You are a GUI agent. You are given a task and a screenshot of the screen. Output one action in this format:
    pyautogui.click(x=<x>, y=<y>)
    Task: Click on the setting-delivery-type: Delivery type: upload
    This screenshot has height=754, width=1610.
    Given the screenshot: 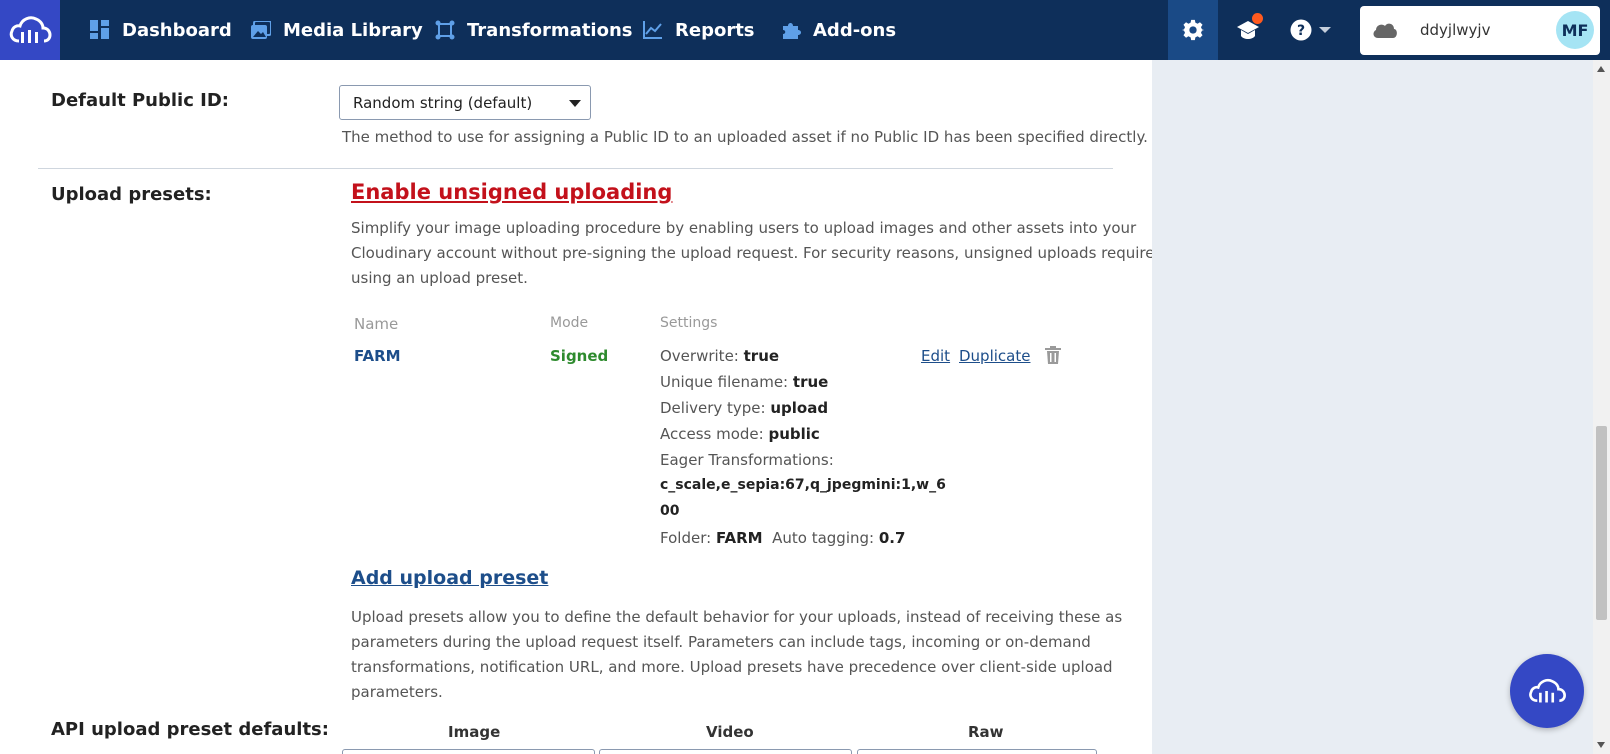 What is the action you would take?
    pyautogui.click(x=744, y=408)
    